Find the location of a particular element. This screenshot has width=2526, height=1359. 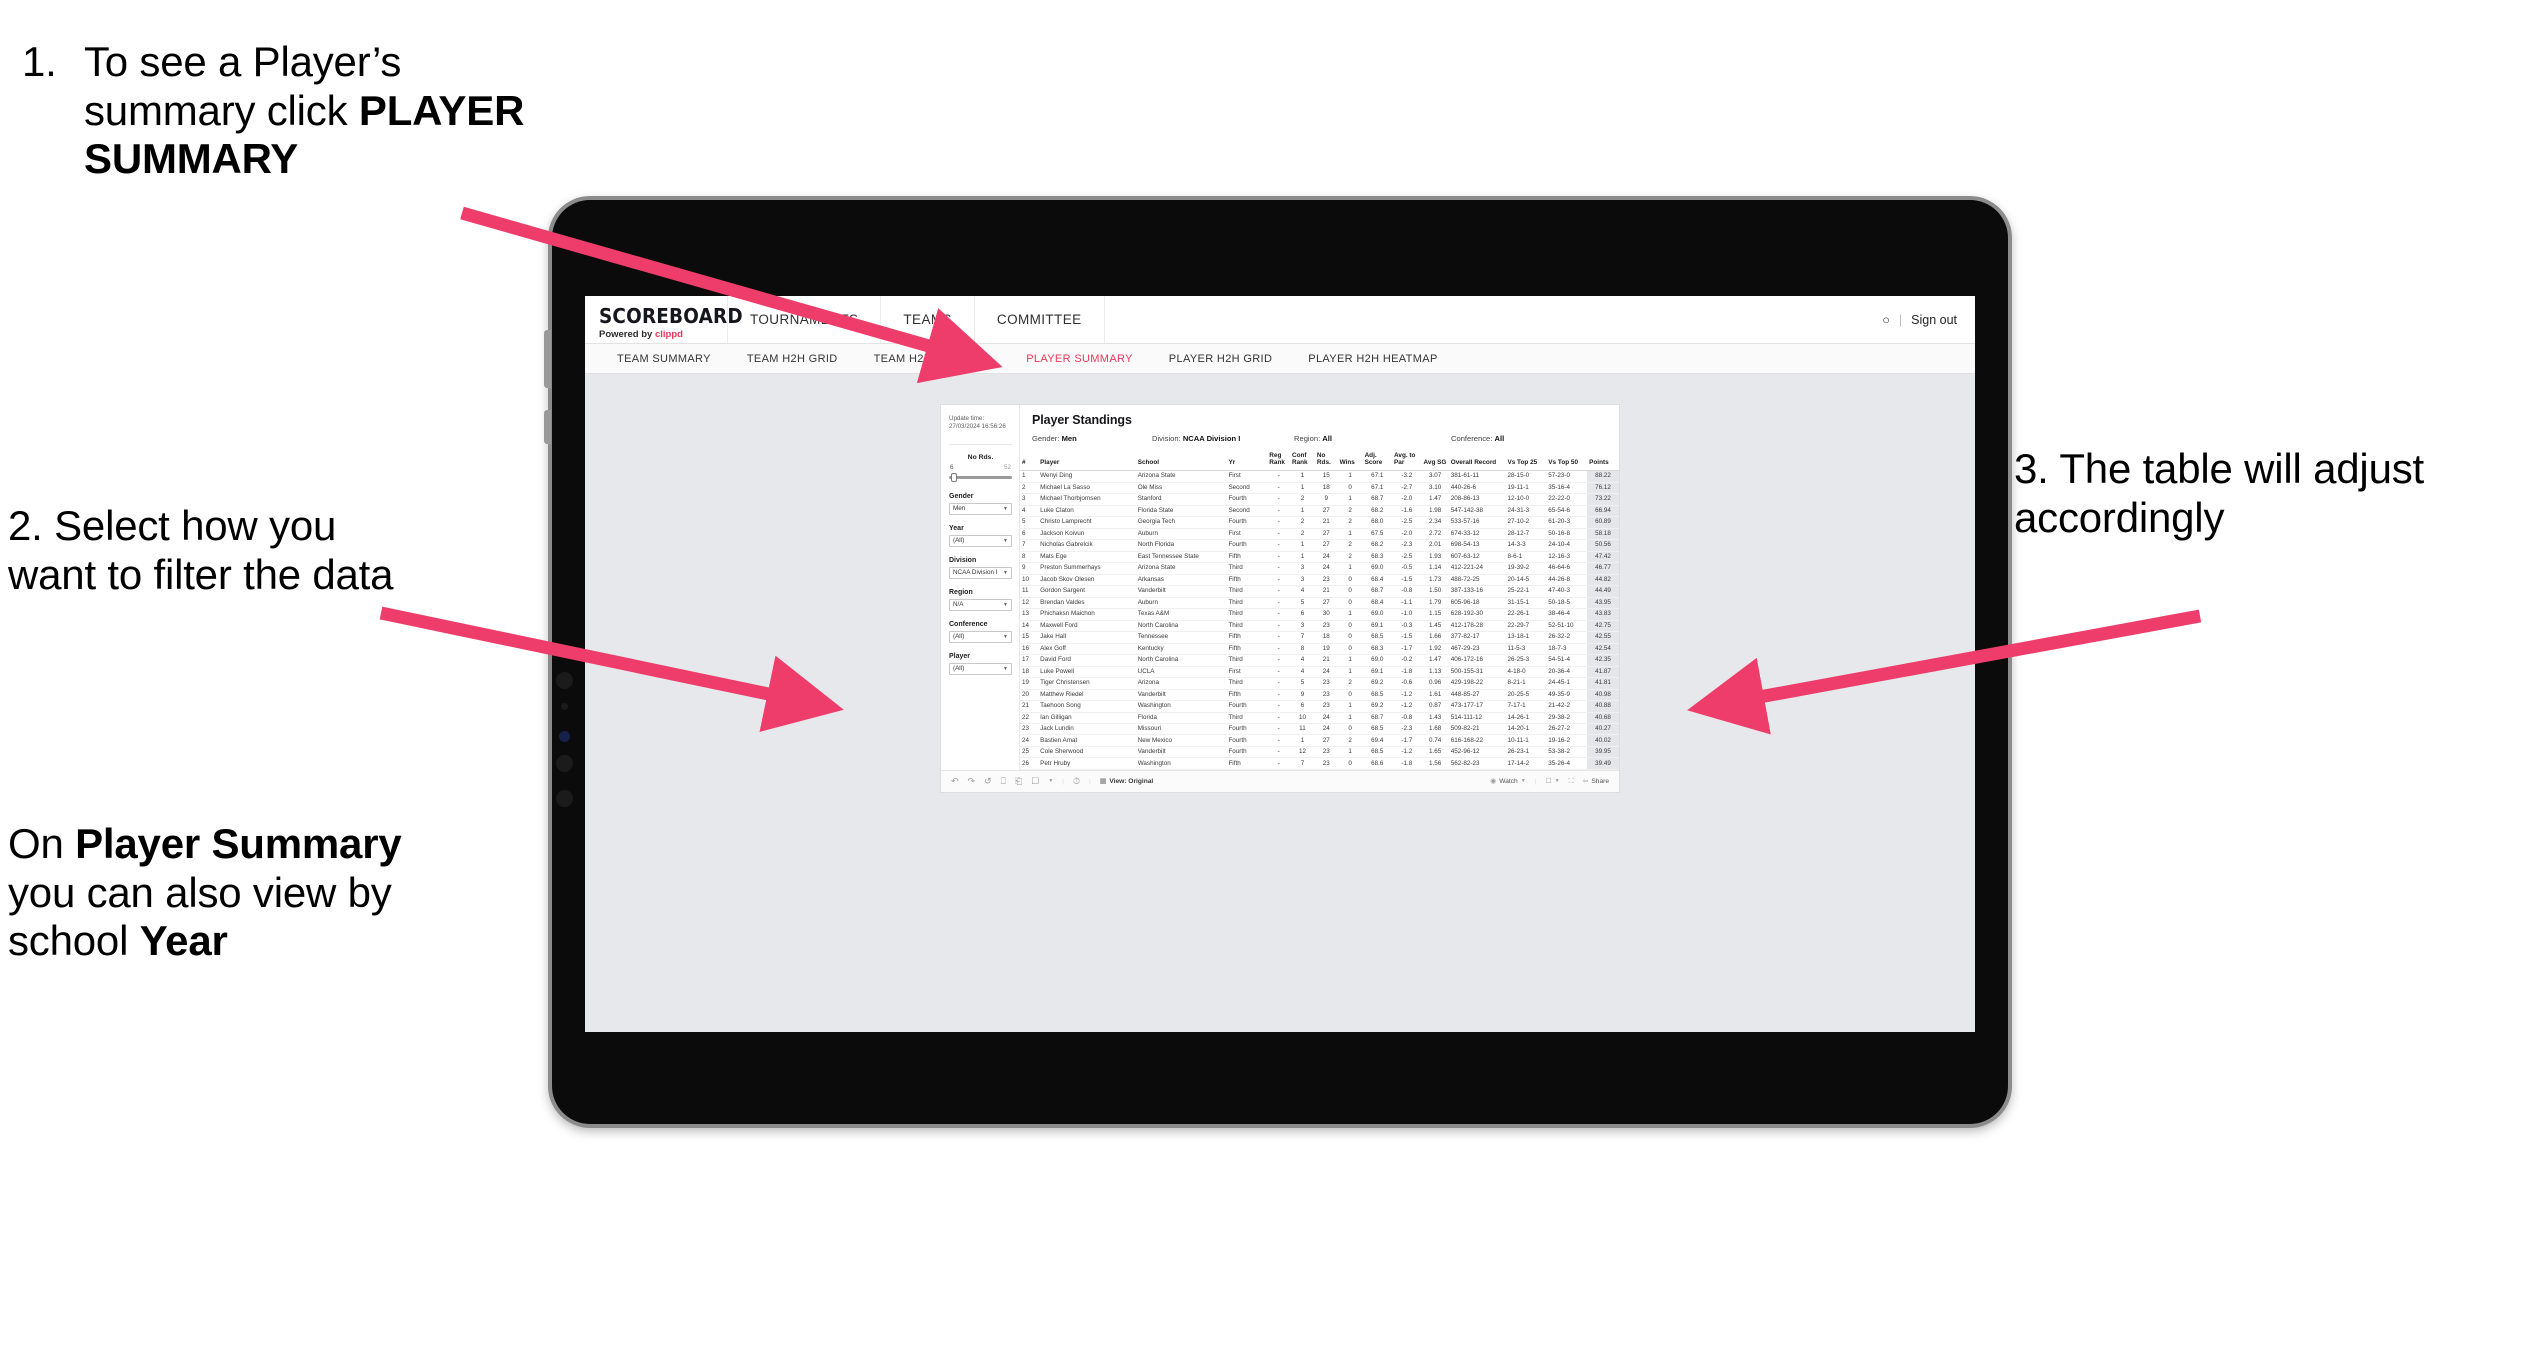

cell-no-rds: 24 is located at coordinates (1326, 718).